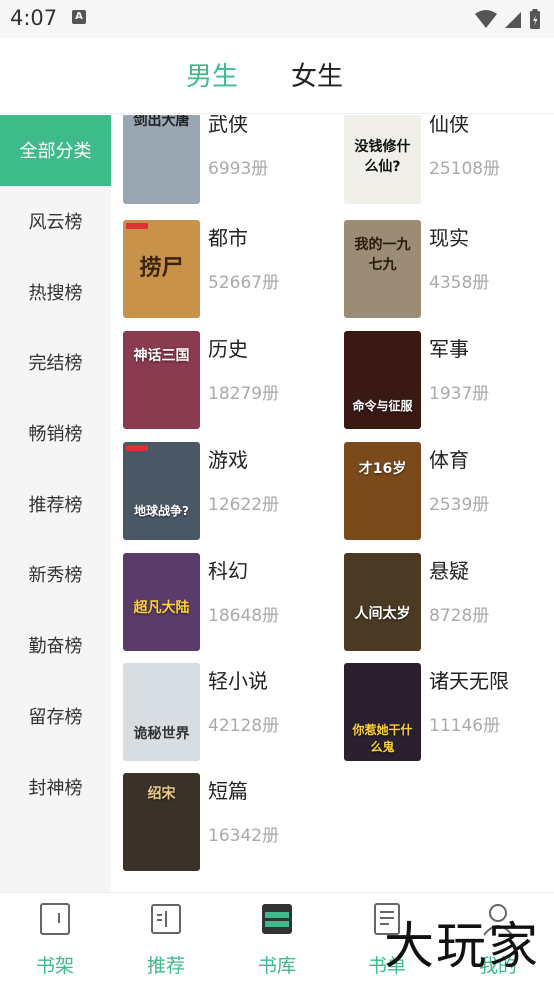 This screenshot has width=554, height=984. Describe the element at coordinates (469, 681) in the screenshot. I see `category-name: 诸天无限` at that location.